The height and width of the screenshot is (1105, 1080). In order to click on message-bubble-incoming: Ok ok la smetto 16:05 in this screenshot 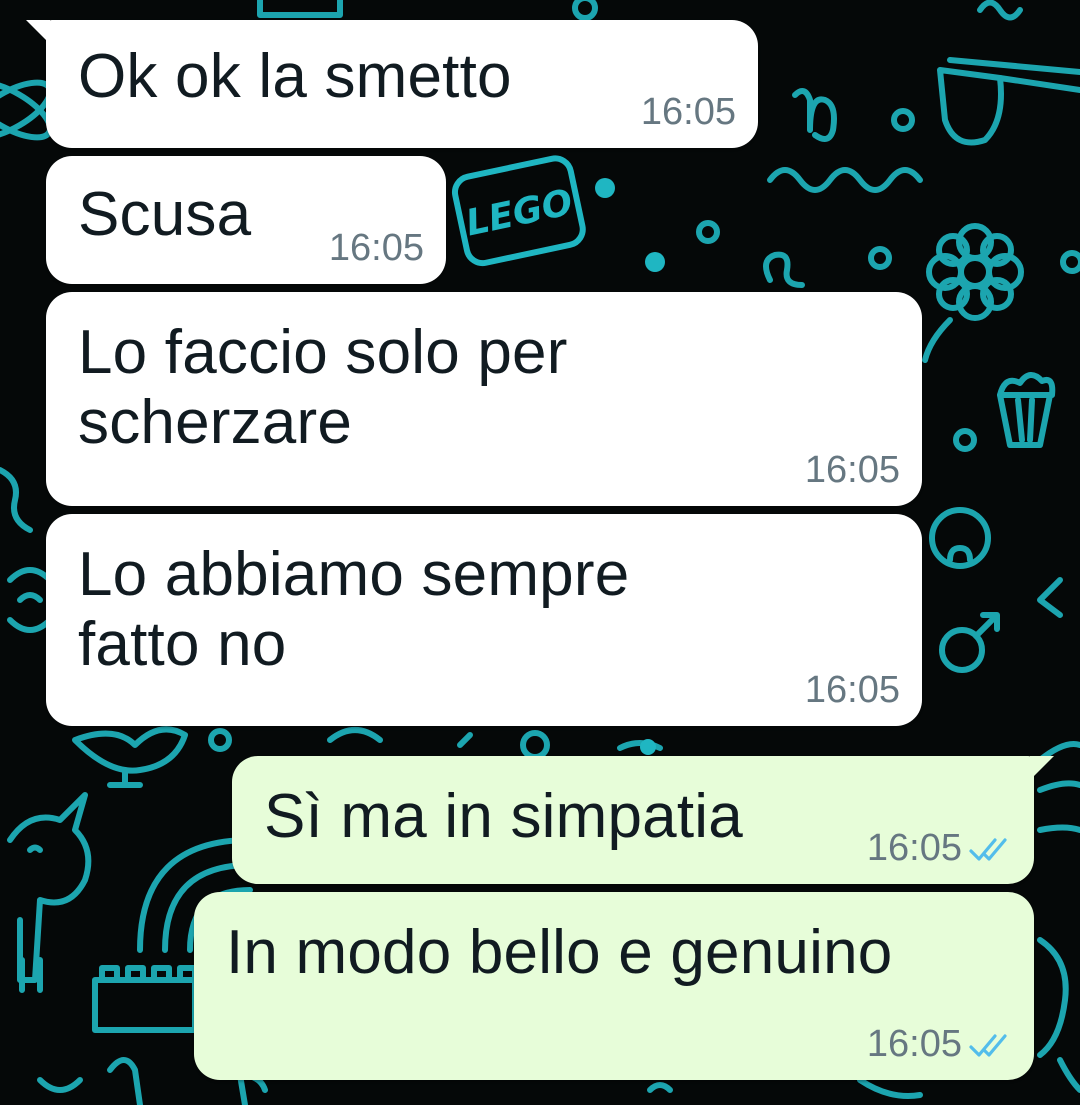, I will do `click(392, 84)`.